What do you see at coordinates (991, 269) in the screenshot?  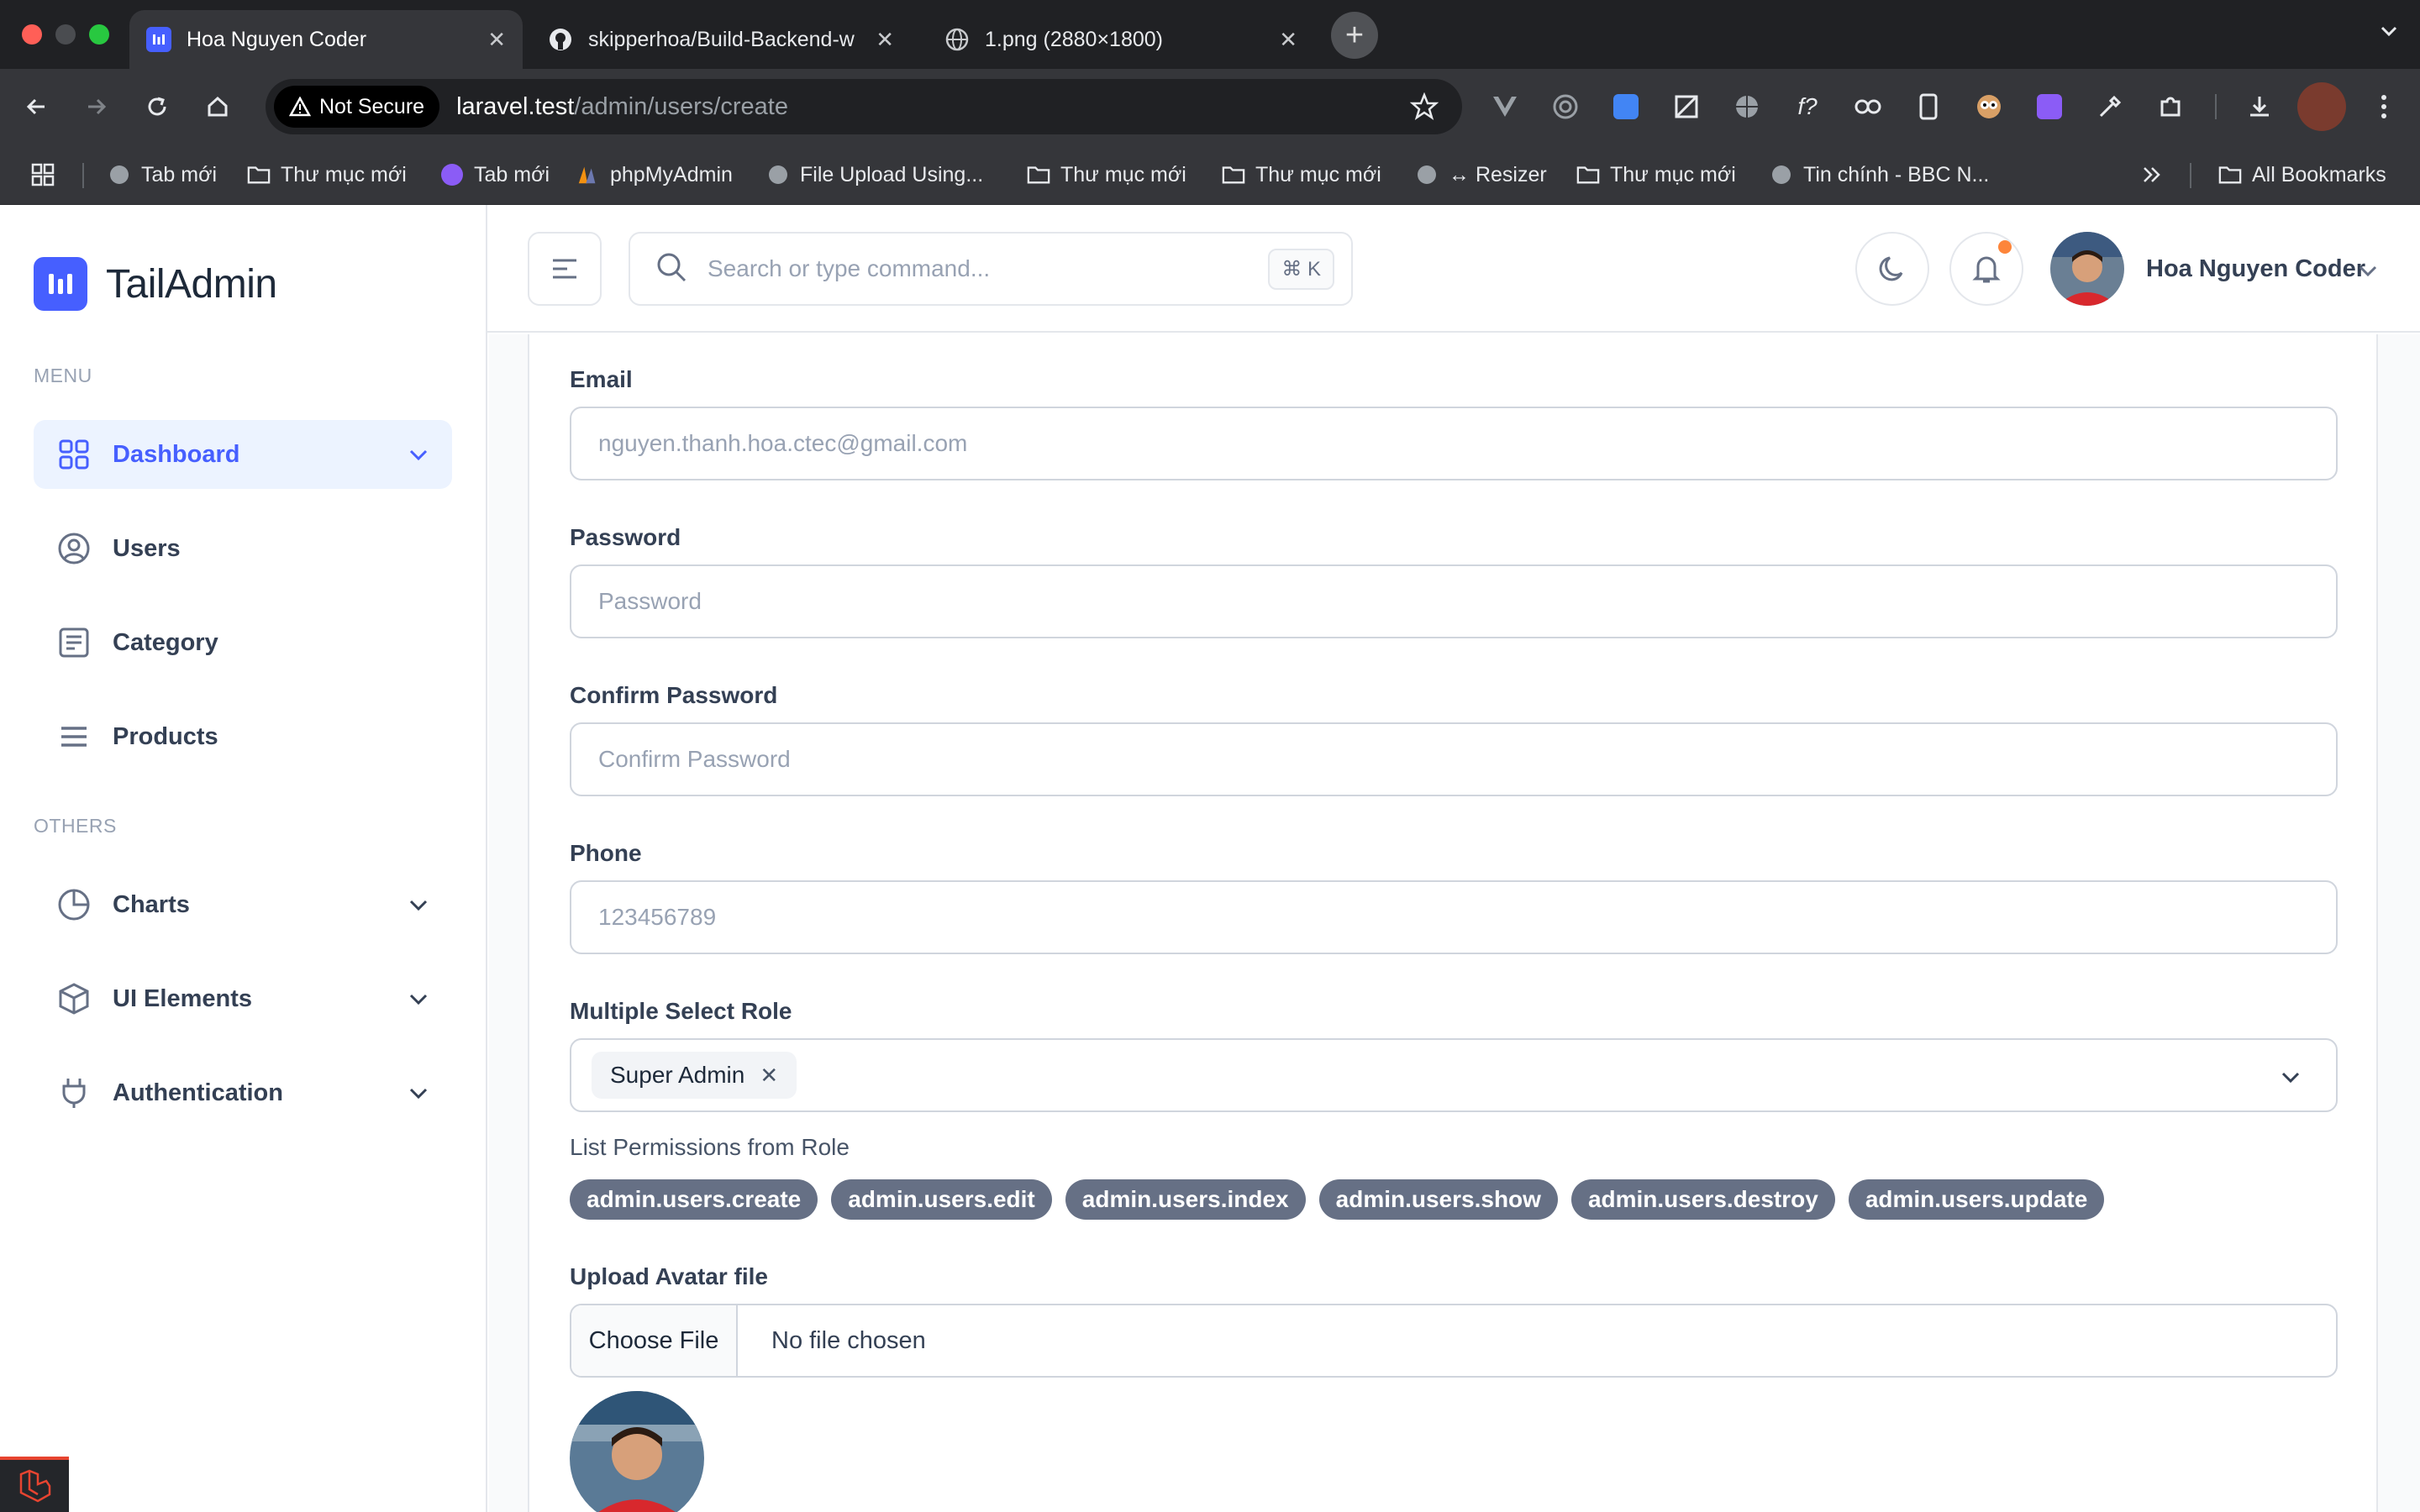 I see `search-input: Search or type command... ⌘ K` at bounding box center [991, 269].